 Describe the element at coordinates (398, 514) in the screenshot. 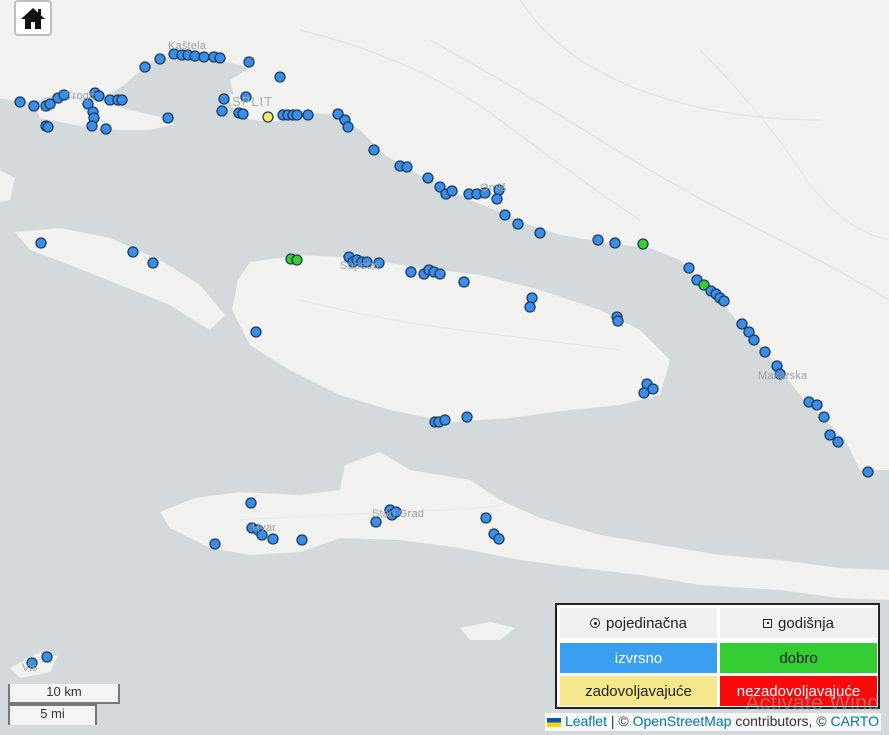

I see `place-label-stari-grad: Stari Grad` at that location.